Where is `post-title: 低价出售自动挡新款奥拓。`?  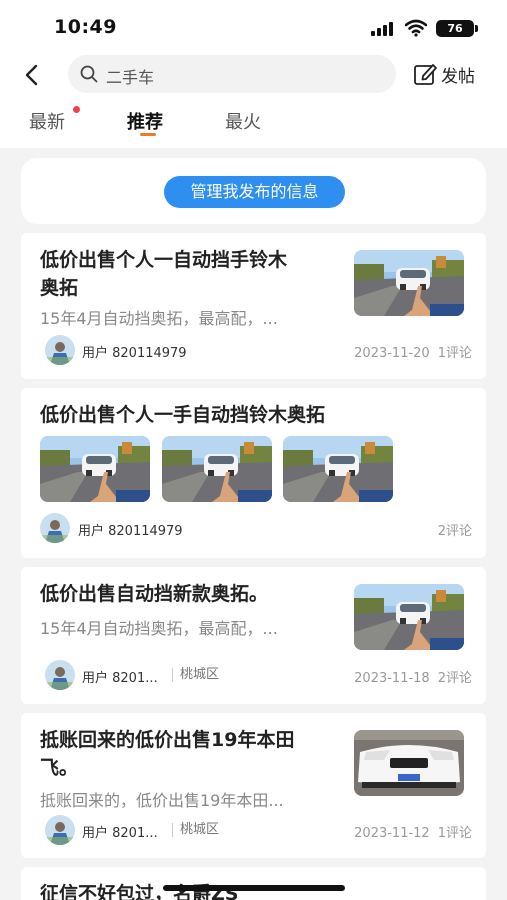
post-title: 低价出售自动挡新款奥拓。 is located at coordinates (154, 594).